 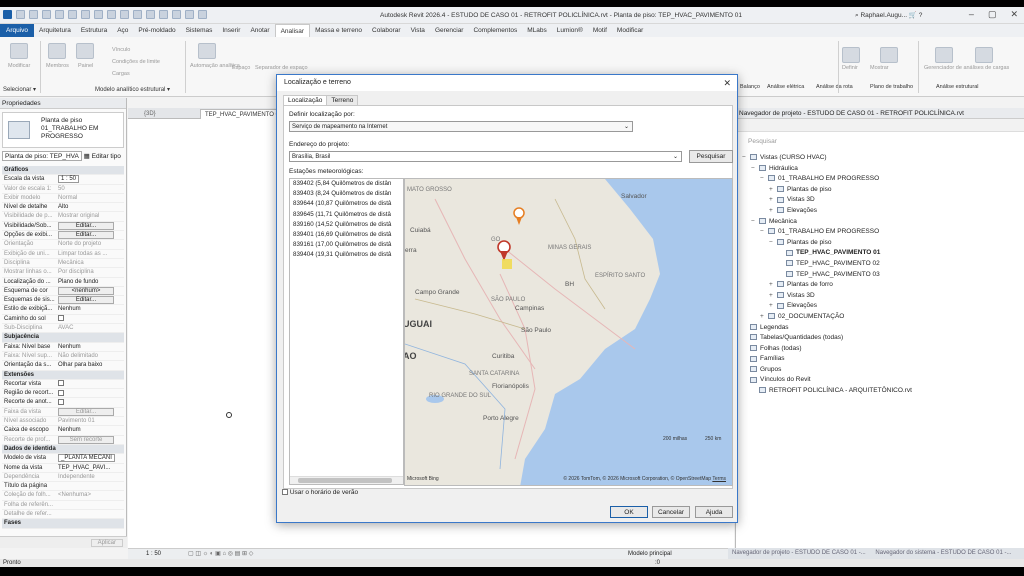 I want to click on ribbon-tab: Gerenciar, so click(x=449, y=30).